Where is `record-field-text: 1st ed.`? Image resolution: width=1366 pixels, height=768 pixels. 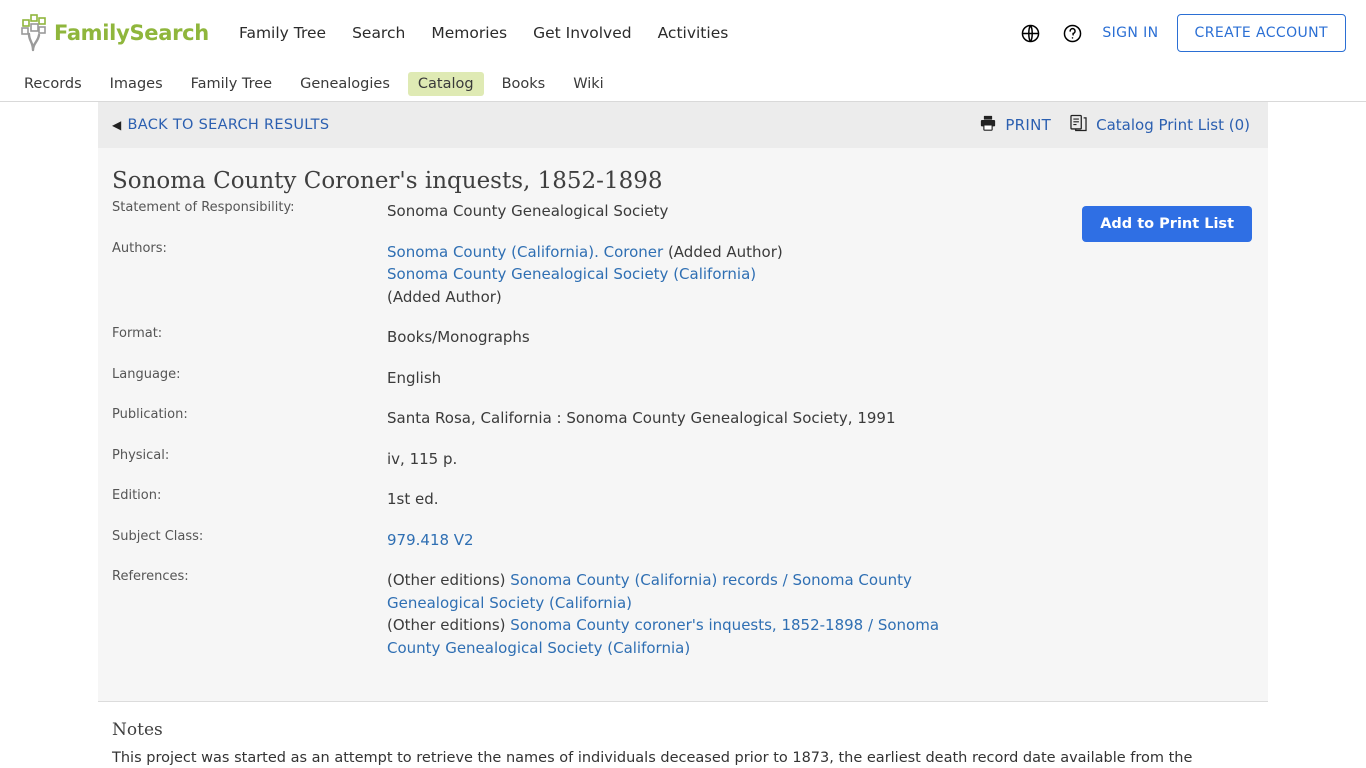 record-field-text: 1st ed. is located at coordinates (413, 499).